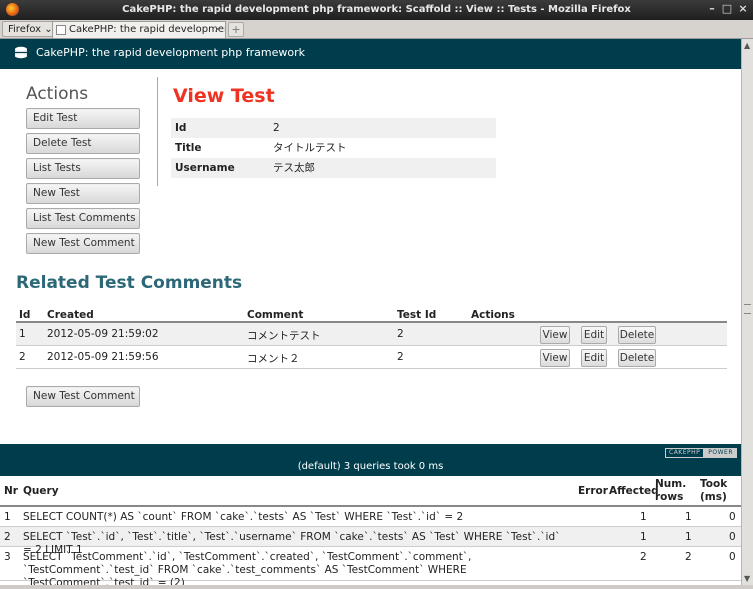 This screenshot has width=753, height=589. I want to click on list-tests-button: List Tests, so click(83, 168).